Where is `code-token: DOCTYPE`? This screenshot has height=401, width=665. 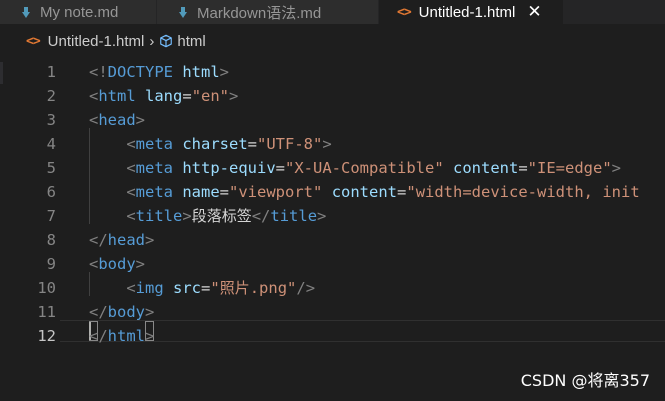 code-token: DOCTYPE is located at coordinates (140, 72).